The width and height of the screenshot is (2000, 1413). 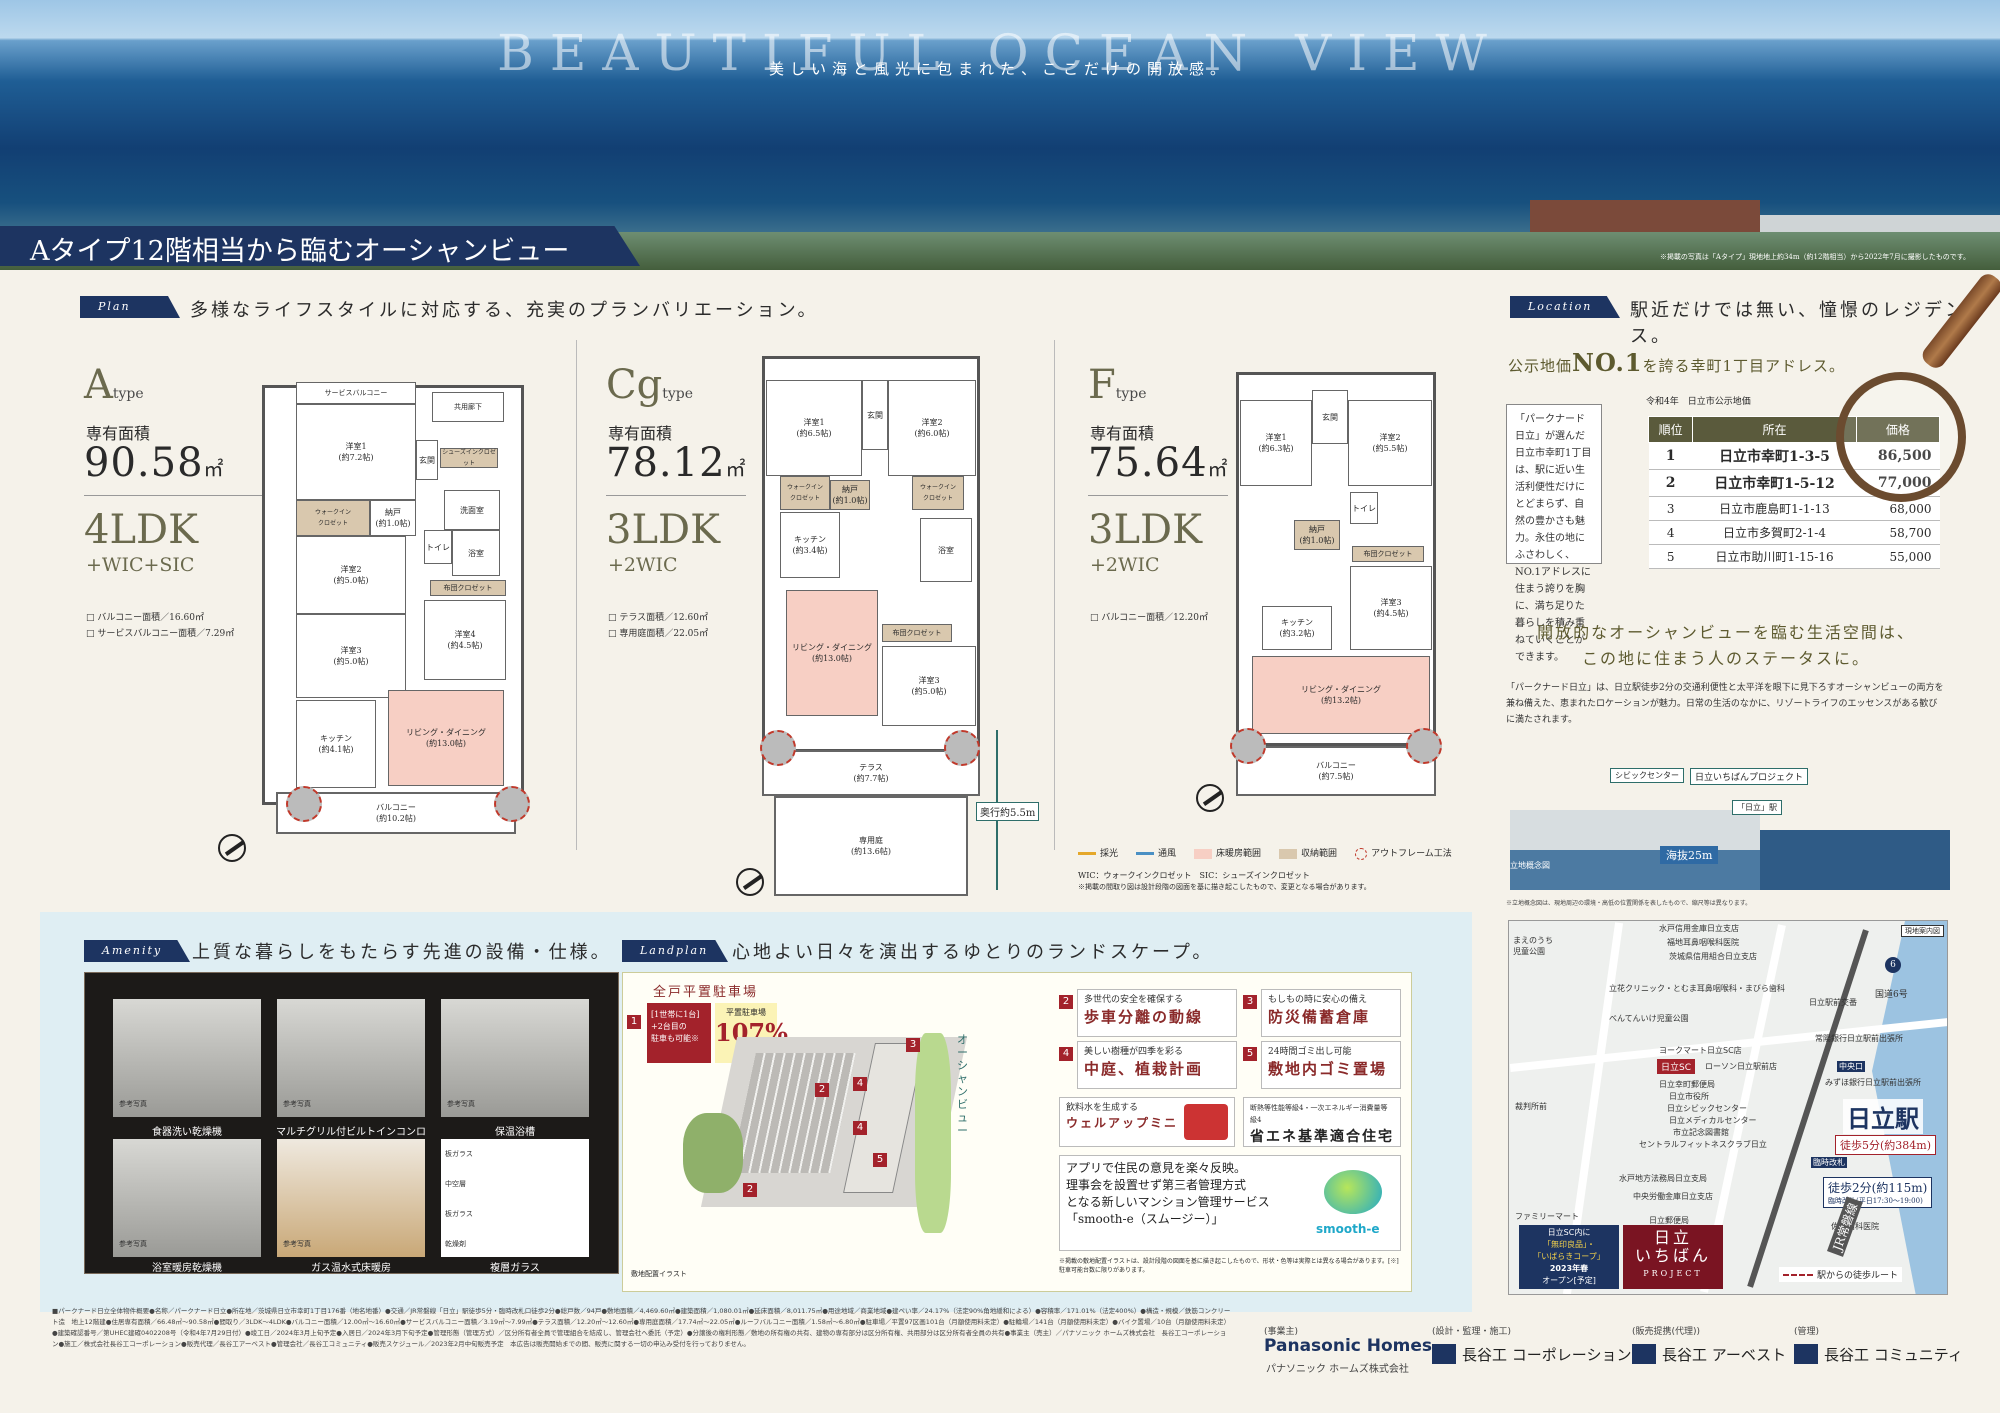 I want to click on type-a-area: 90.58㎡, so click(x=154, y=463).